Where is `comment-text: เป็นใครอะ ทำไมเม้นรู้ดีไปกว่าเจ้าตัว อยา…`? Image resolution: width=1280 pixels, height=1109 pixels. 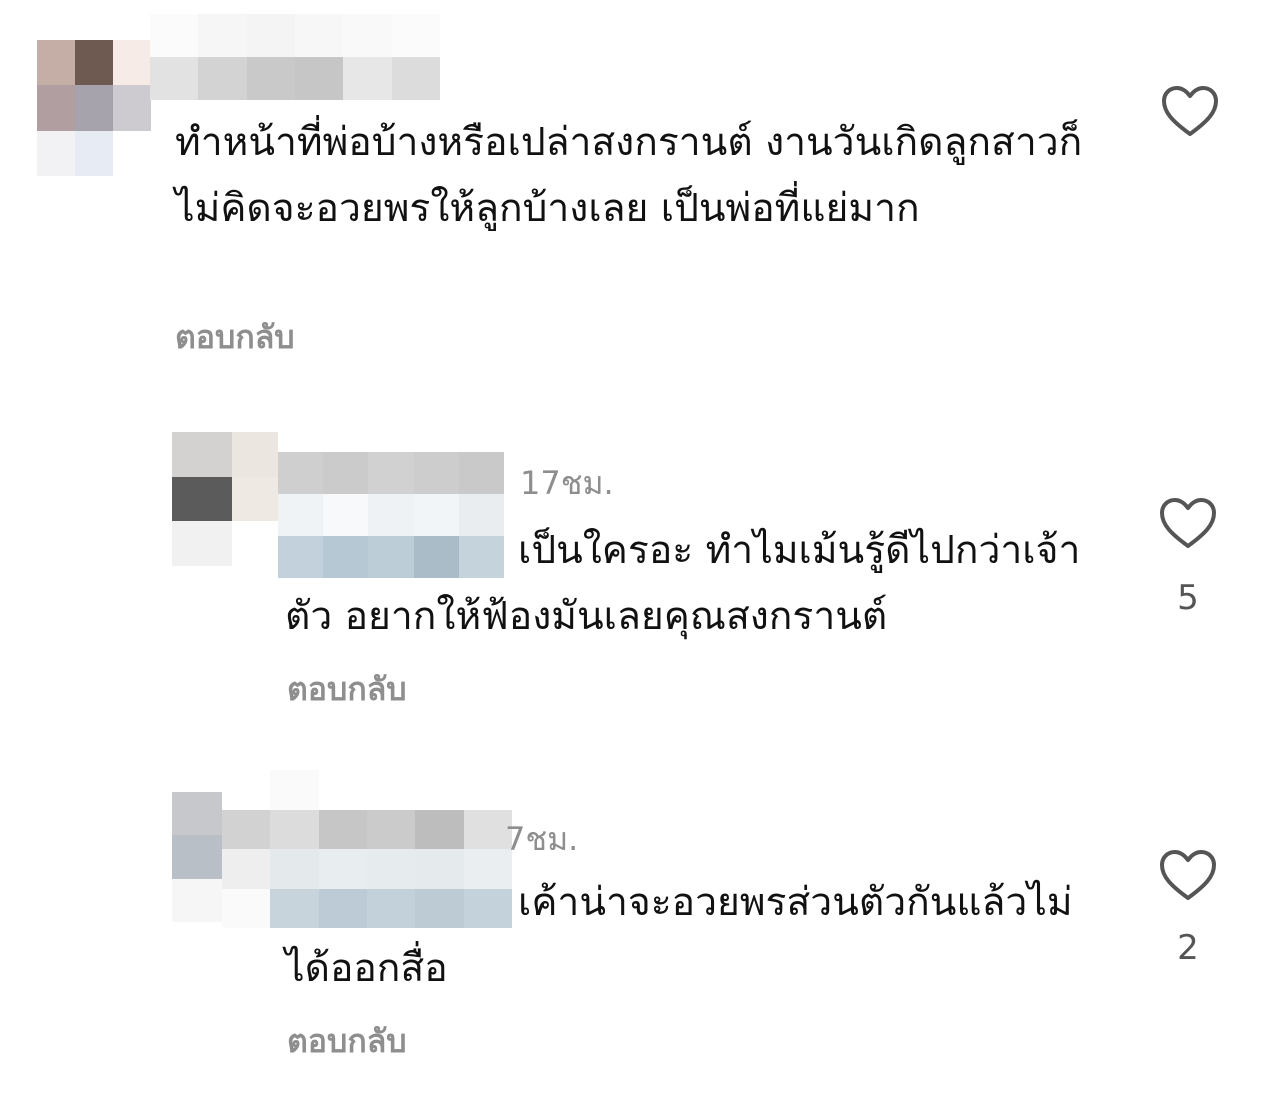 comment-text: เป็นใครอะ ทำไมเม้นรู้ดีไปกว่าเจ้าตัว อยา… is located at coordinates (683, 583).